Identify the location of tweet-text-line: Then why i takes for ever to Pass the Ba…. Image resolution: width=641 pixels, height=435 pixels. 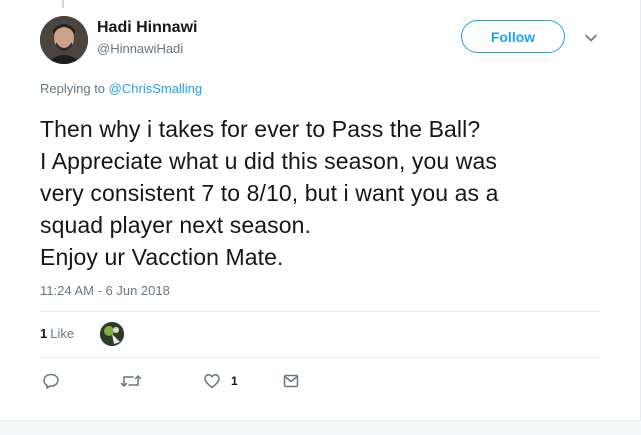
(260, 129).